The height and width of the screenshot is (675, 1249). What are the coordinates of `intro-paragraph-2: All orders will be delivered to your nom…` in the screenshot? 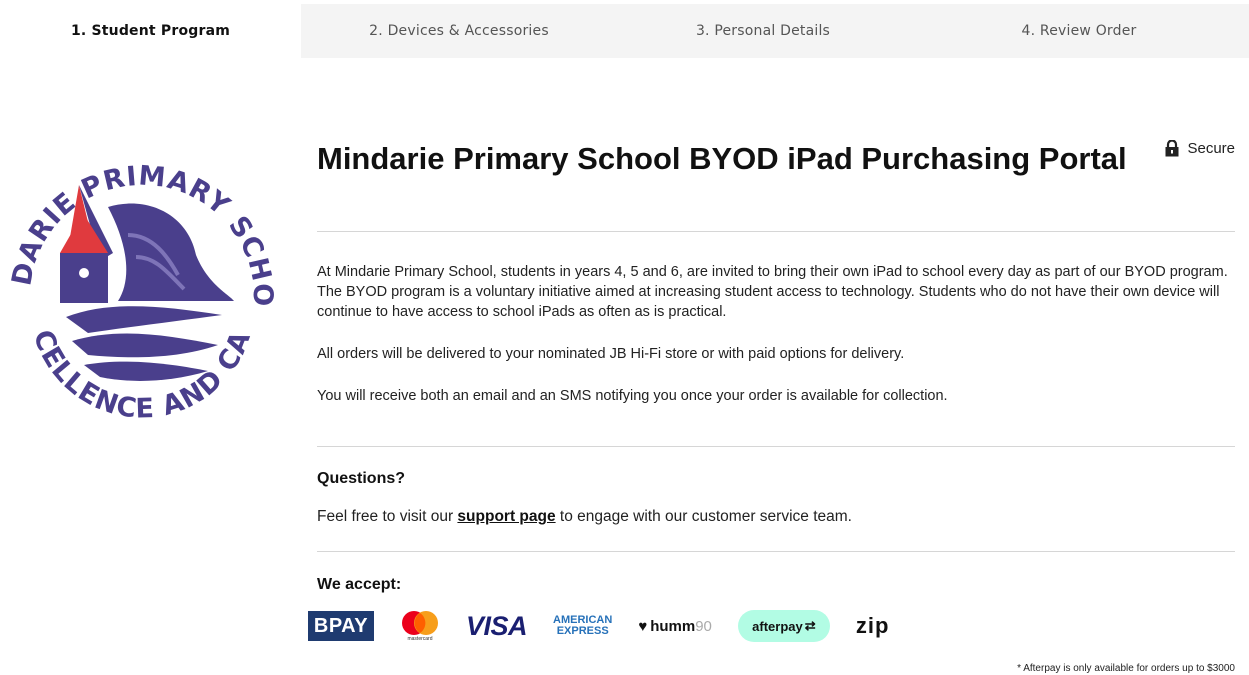 It's located at (611, 354).